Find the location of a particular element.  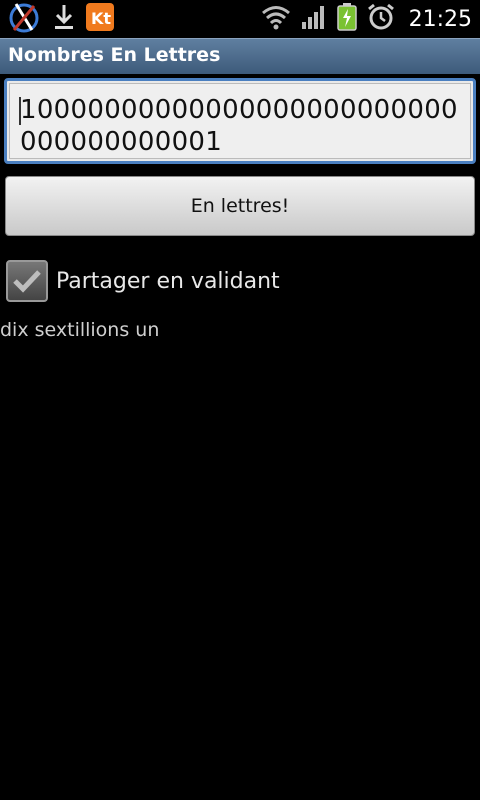

checkmark-icon is located at coordinates (27, 281).